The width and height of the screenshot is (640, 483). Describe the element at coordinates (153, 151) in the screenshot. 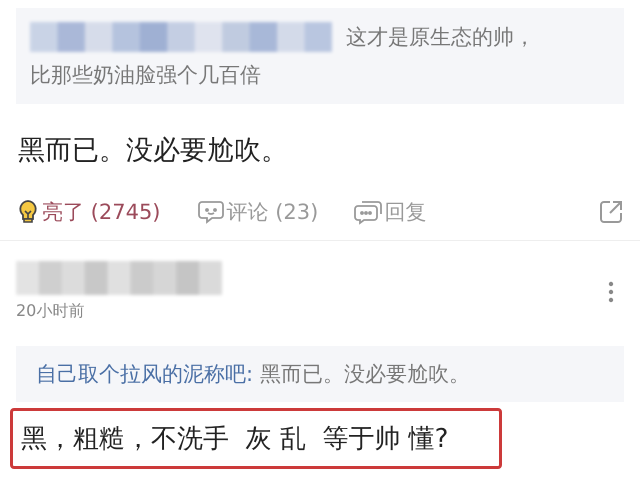

I see `comment-text: 黑而已。没必要尬吹。` at that location.